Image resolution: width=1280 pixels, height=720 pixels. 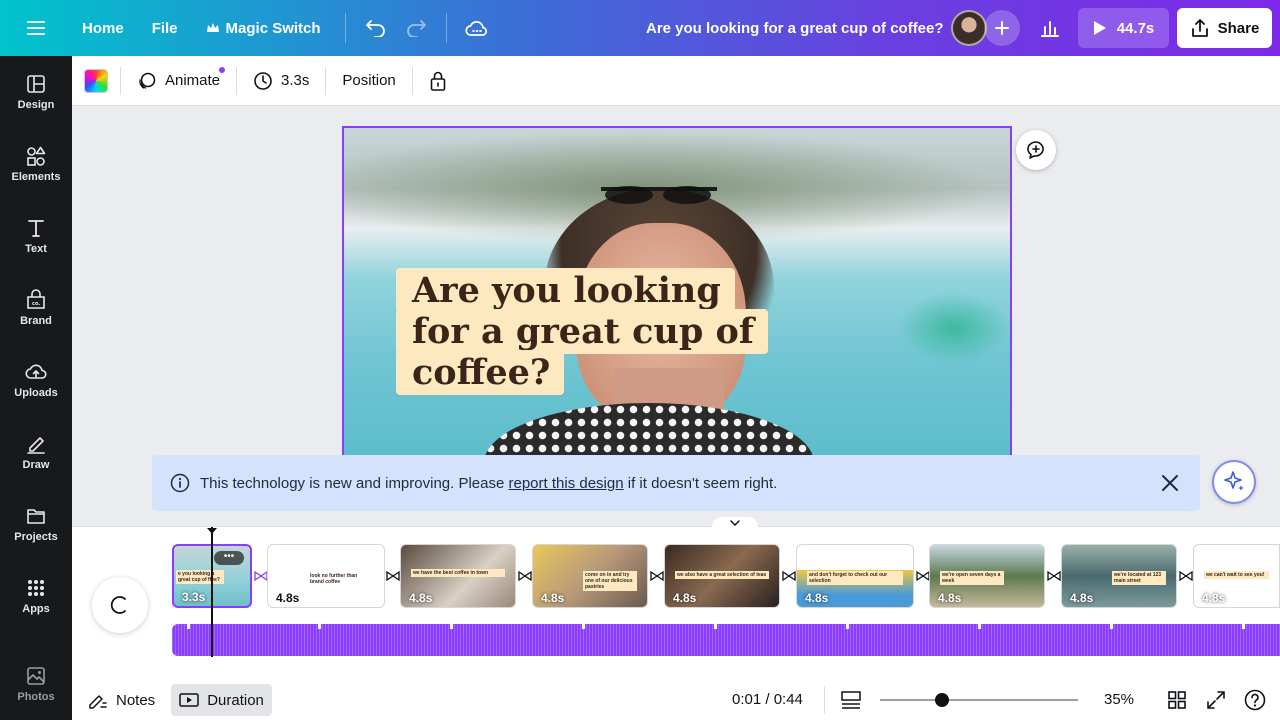 What do you see at coordinates (1050, 28) in the screenshot?
I see `insights-button` at bounding box center [1050, 28].